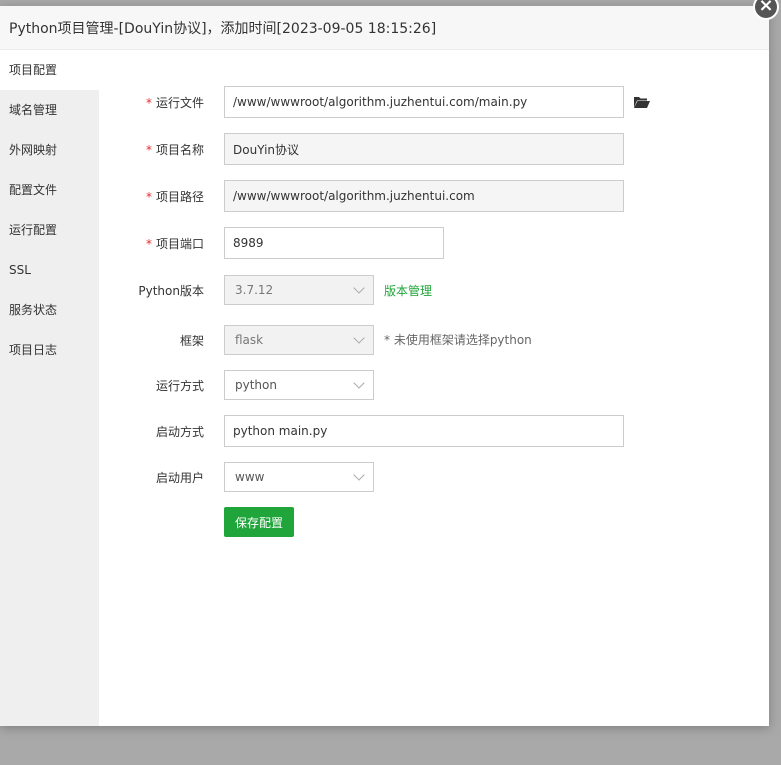  What do you see at coordinates (250, 477) in the screenshot?
I see `run-user-value: www` at bounding box center [250, 477].